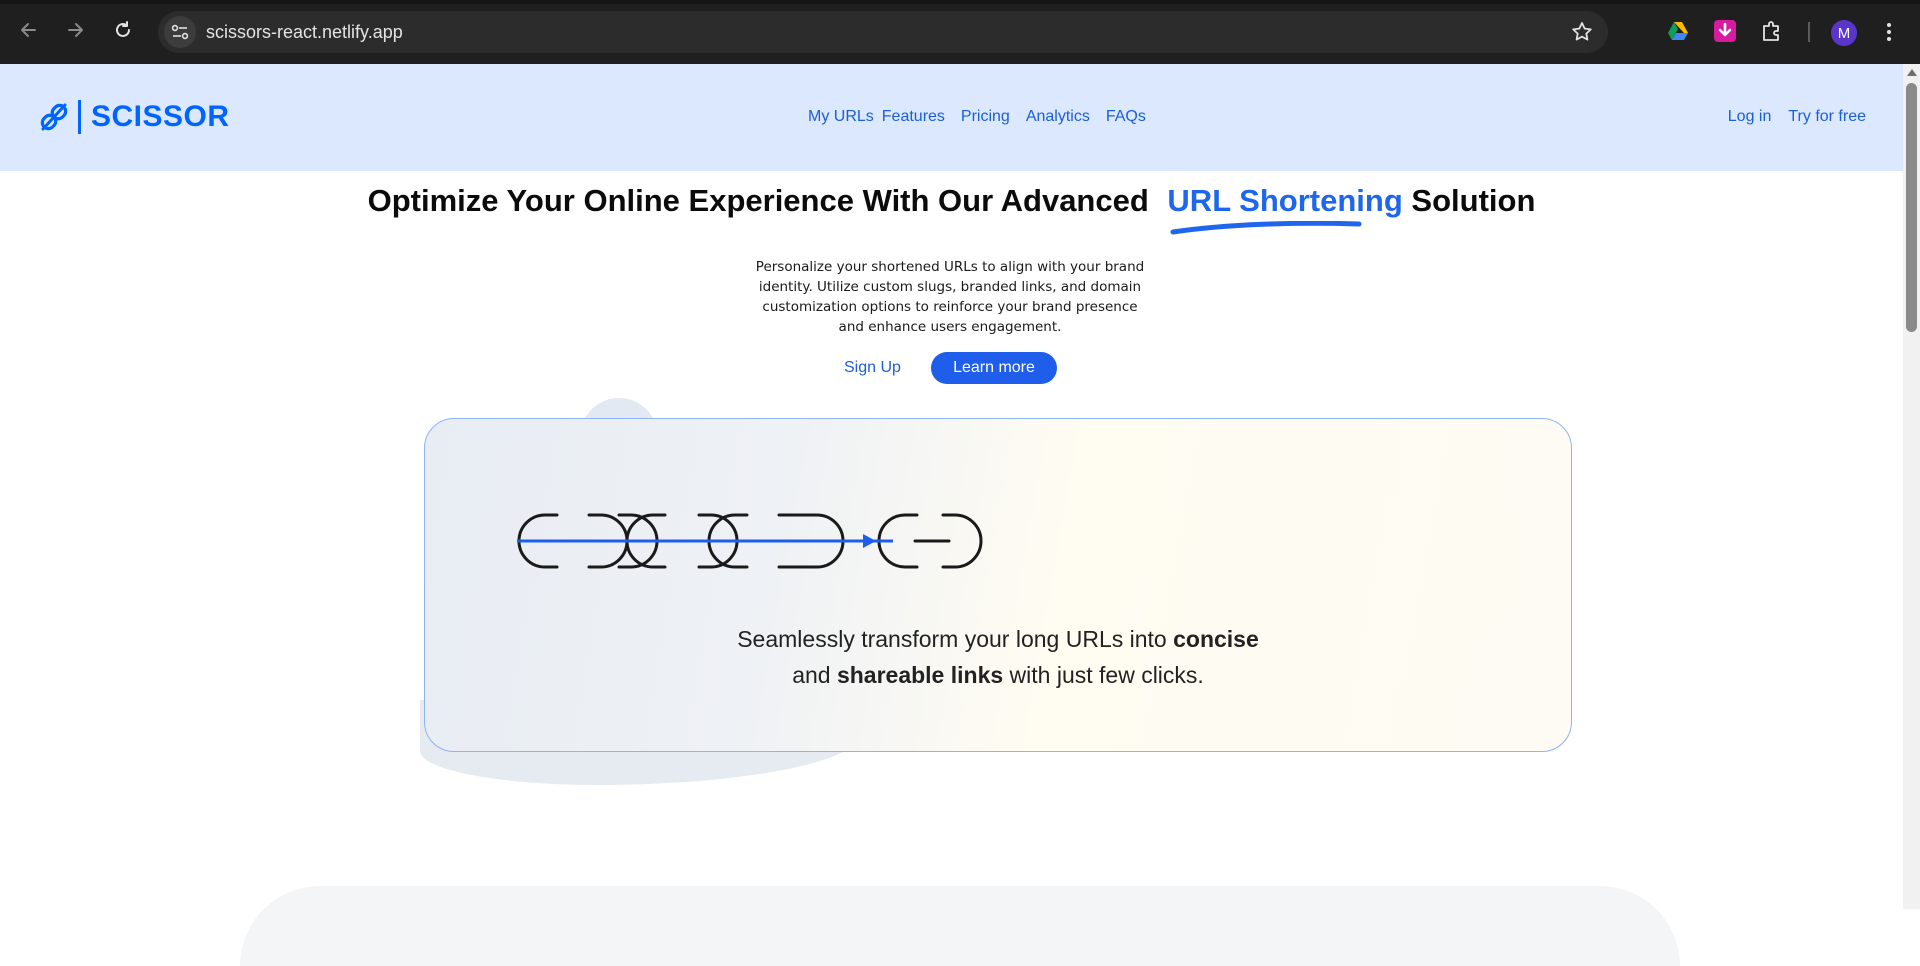 This screenshot has height=966, width=1920. I want to click on reload-icon, so click(123, 30).